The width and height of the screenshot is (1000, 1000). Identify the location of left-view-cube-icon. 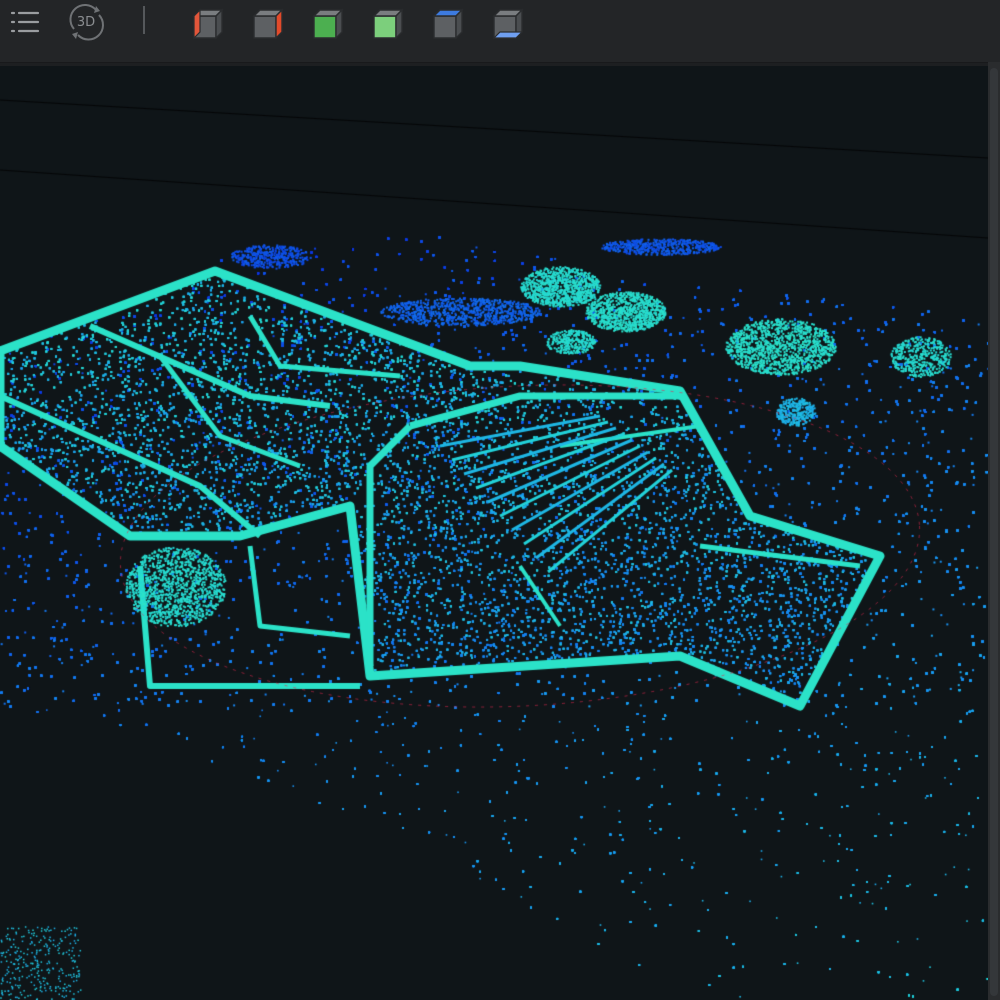
(208, 24).